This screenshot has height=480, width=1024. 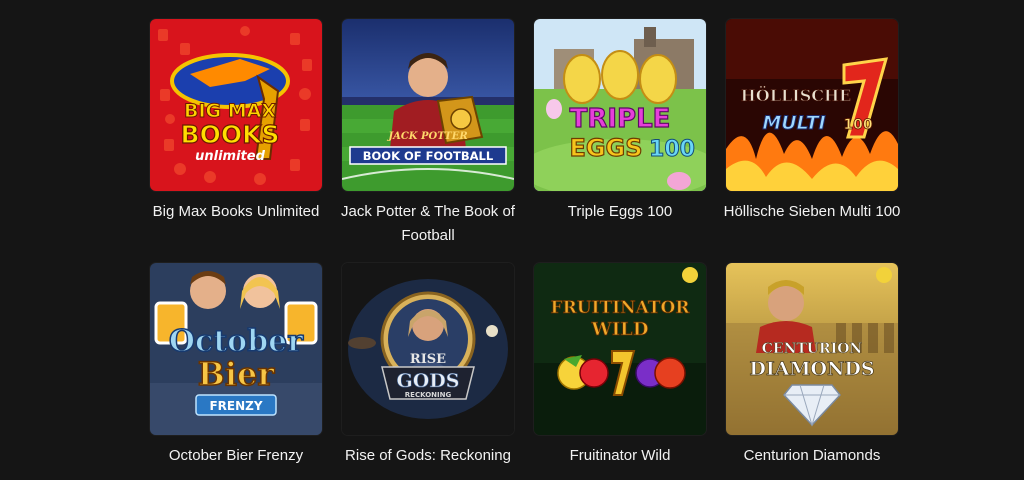 What do you see at coordinates (812, 212) in the screenshot?
I see `game-title: Höllische Sieben Multi 100` at bounding box center [812, 212].